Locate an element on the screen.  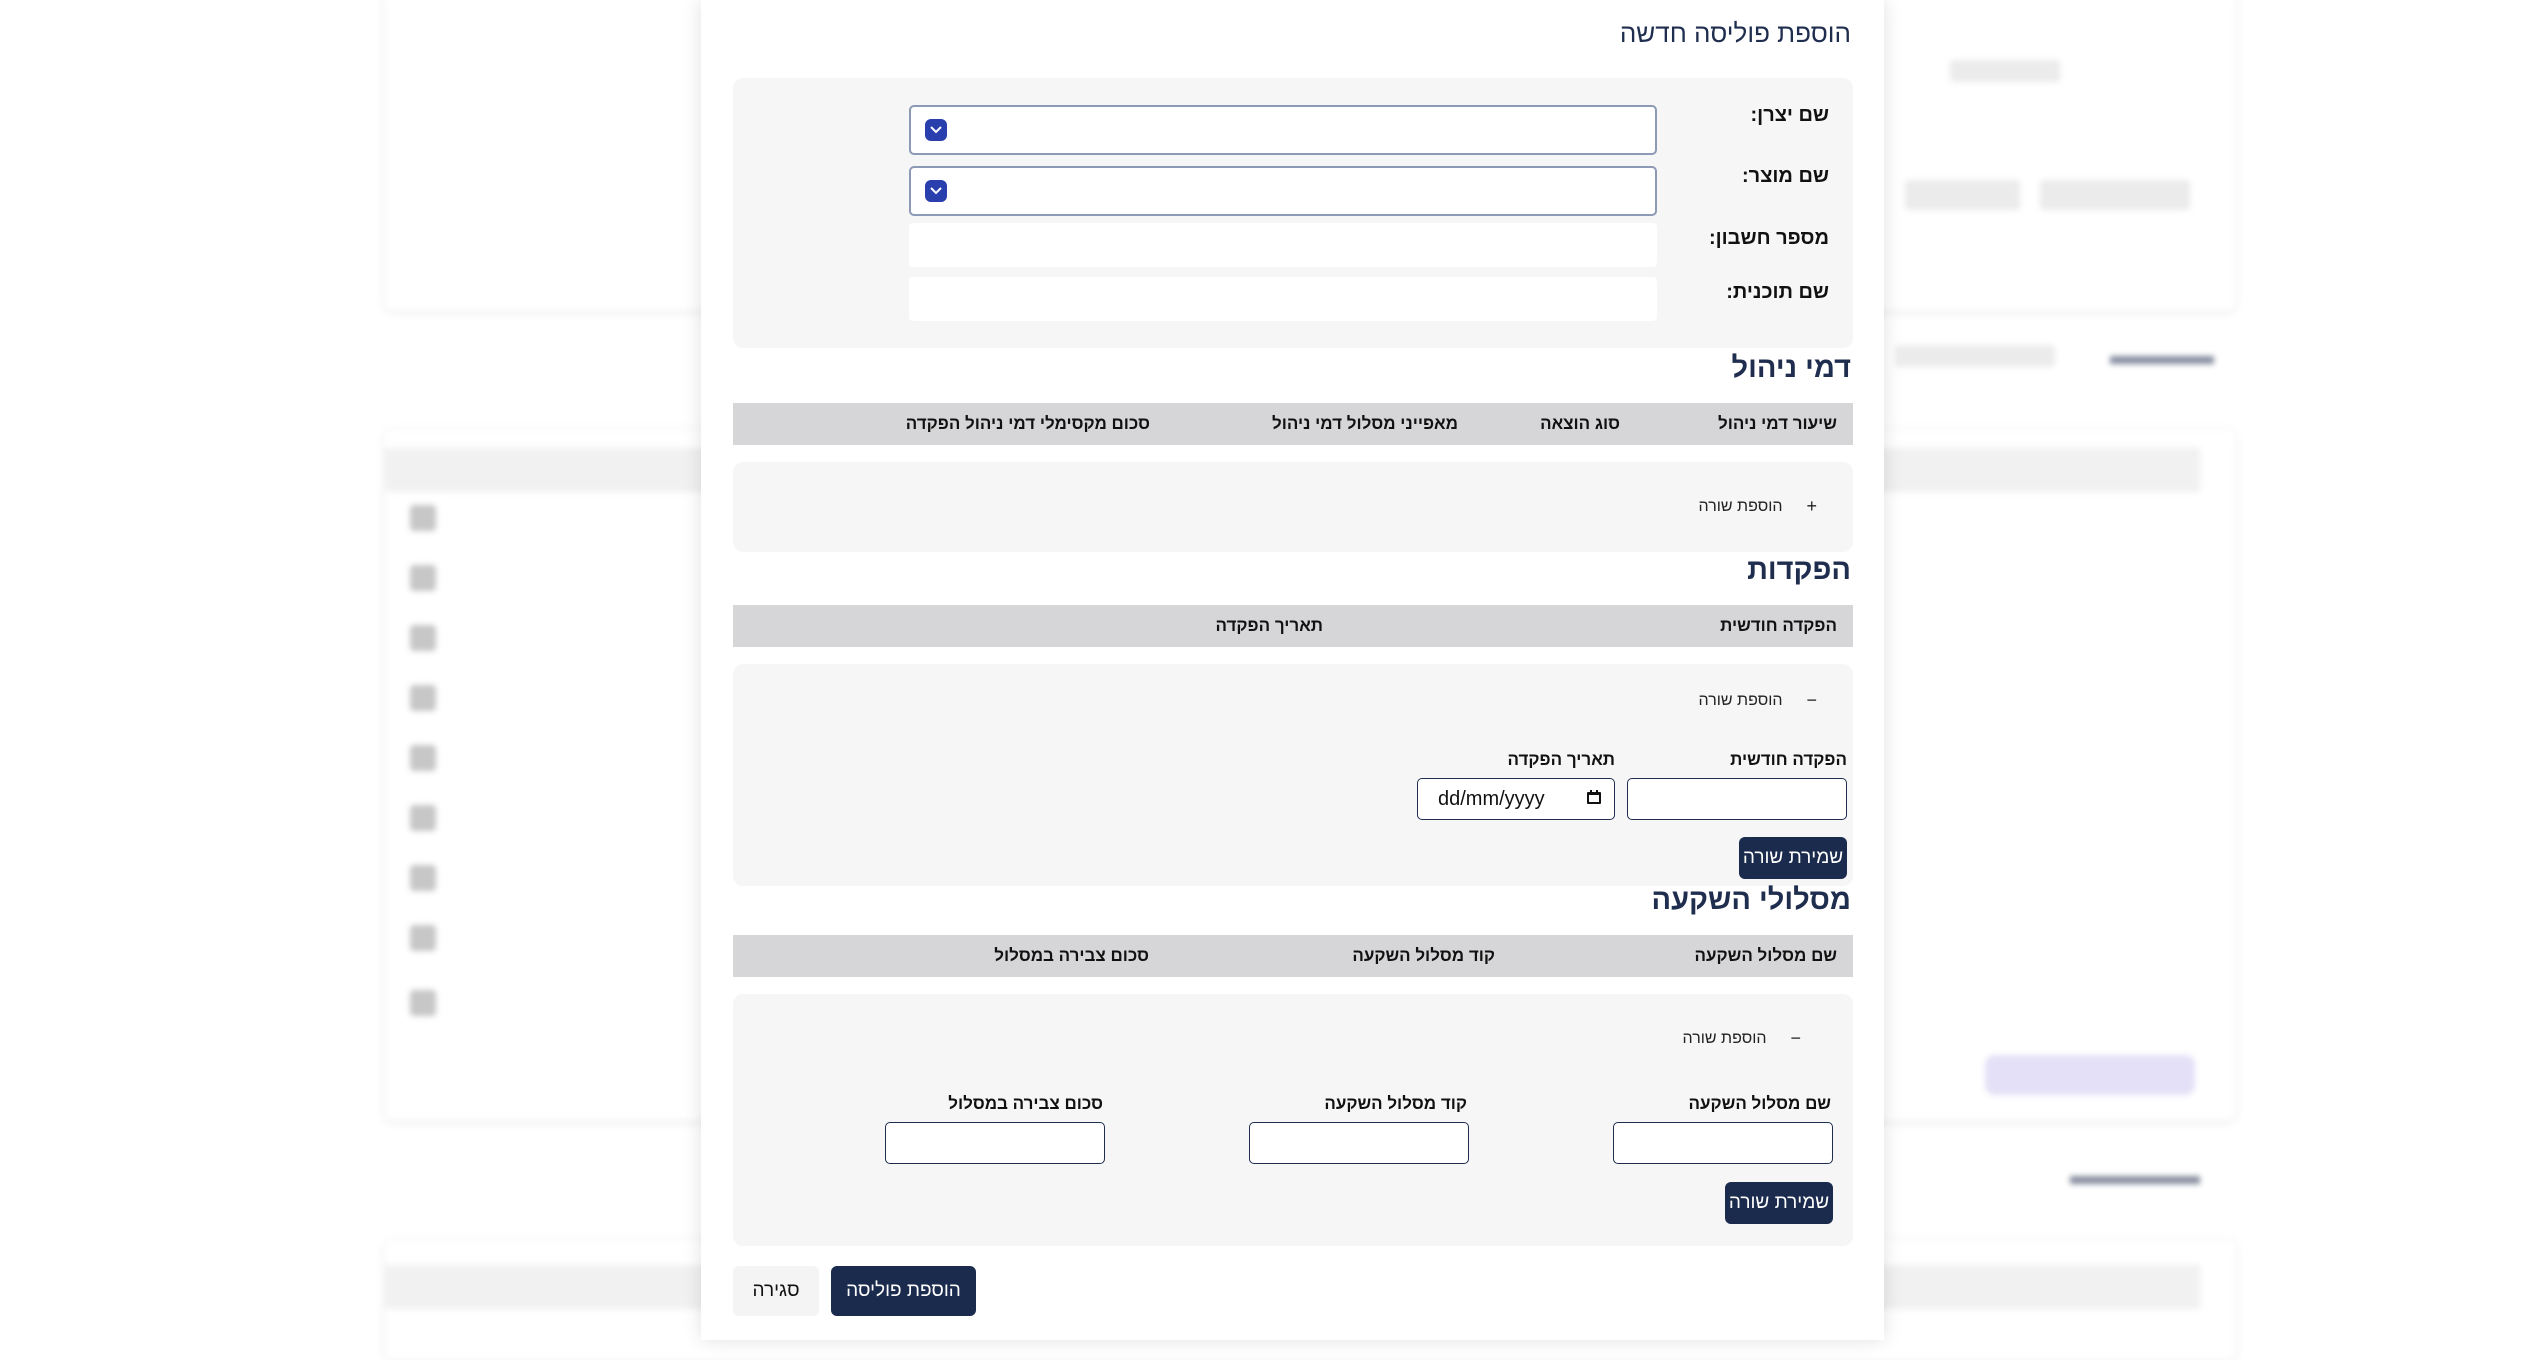
deposits-table-head: הפקדה חודשית תאריך הפקדה is located at coordinates (1293, 626).